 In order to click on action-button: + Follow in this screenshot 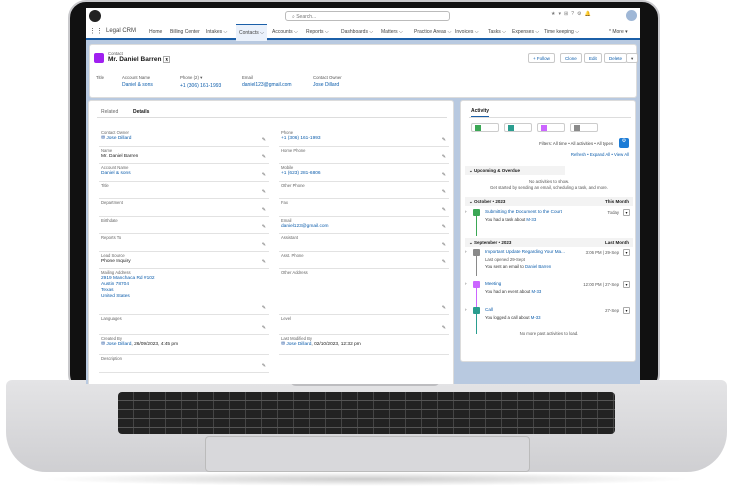, I will do `click(541, 58)`.